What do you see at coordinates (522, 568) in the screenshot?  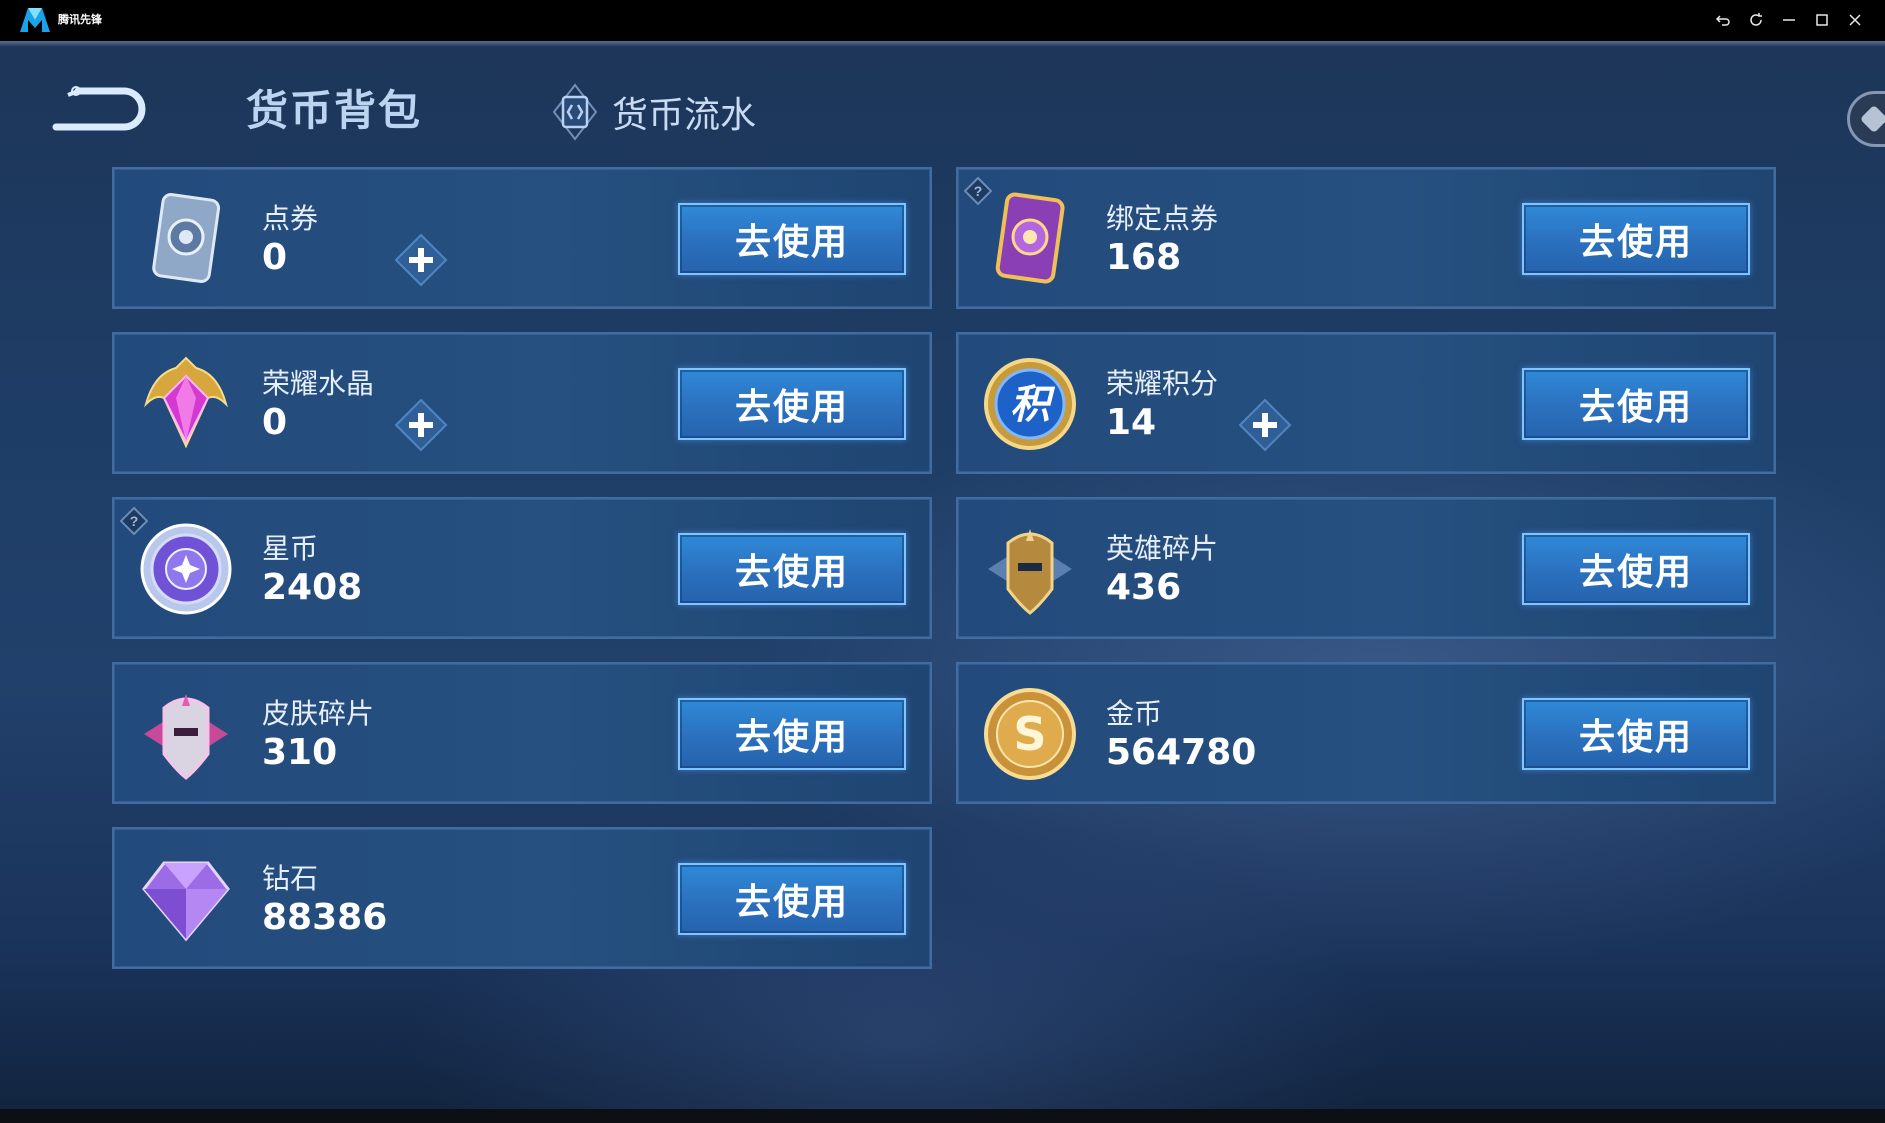 I see `currency-card-star-coin: ? 星币 2408 去使用` at bounding box center [522, 568].